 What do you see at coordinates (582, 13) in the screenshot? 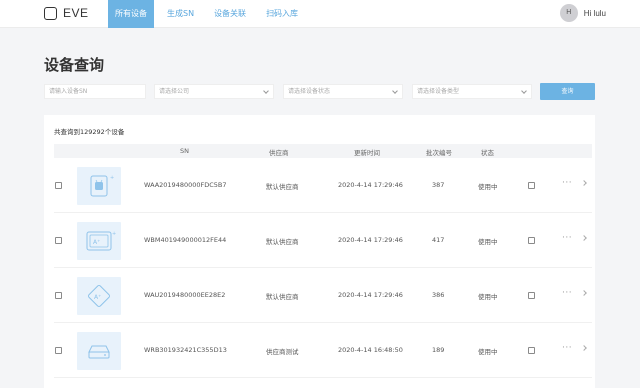
I see `user-menu: H Hi lulu` at bounding box center [582, 13].